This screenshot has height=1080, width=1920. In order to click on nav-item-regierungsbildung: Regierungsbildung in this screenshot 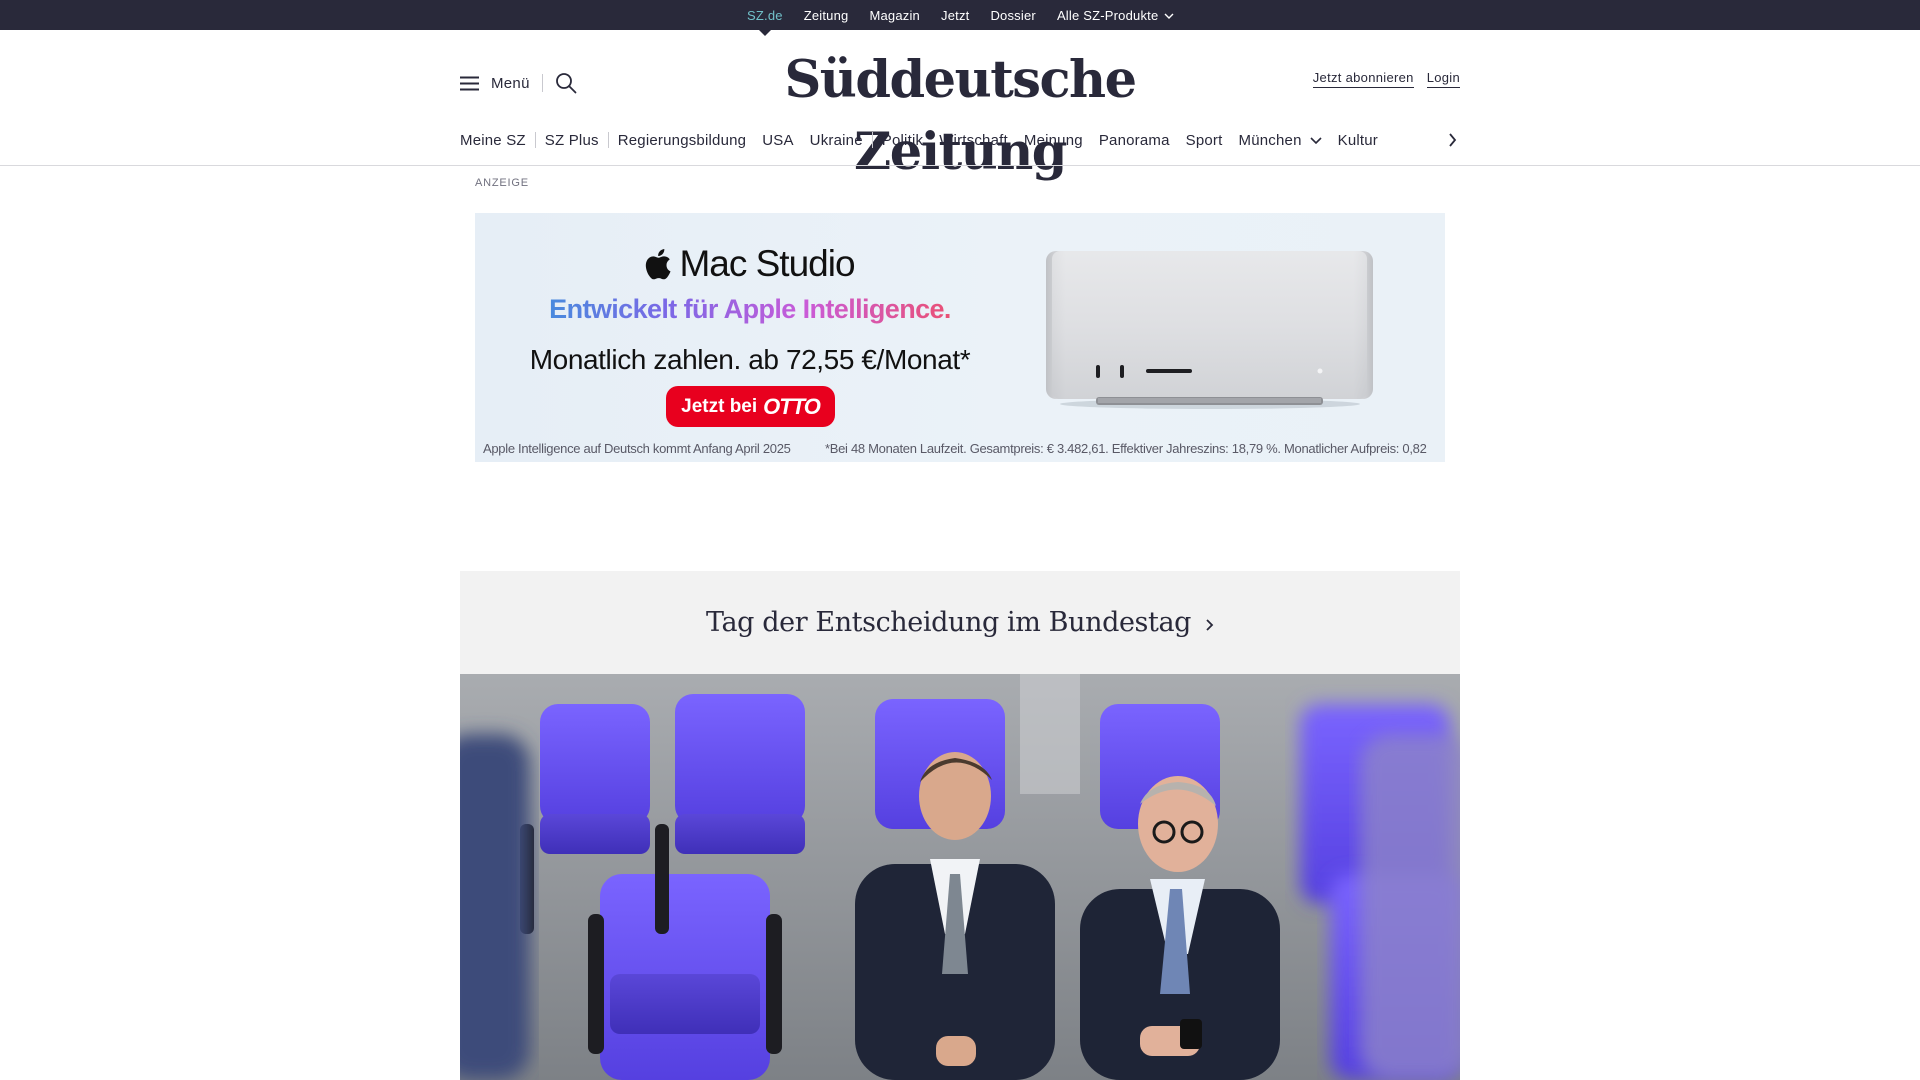, I will do `click(682, 140)`.